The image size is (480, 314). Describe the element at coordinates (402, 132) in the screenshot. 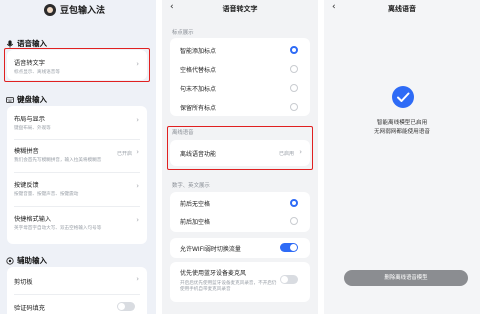

I see `offline-status-line2: 无网弱网都能使用语音` at that location.